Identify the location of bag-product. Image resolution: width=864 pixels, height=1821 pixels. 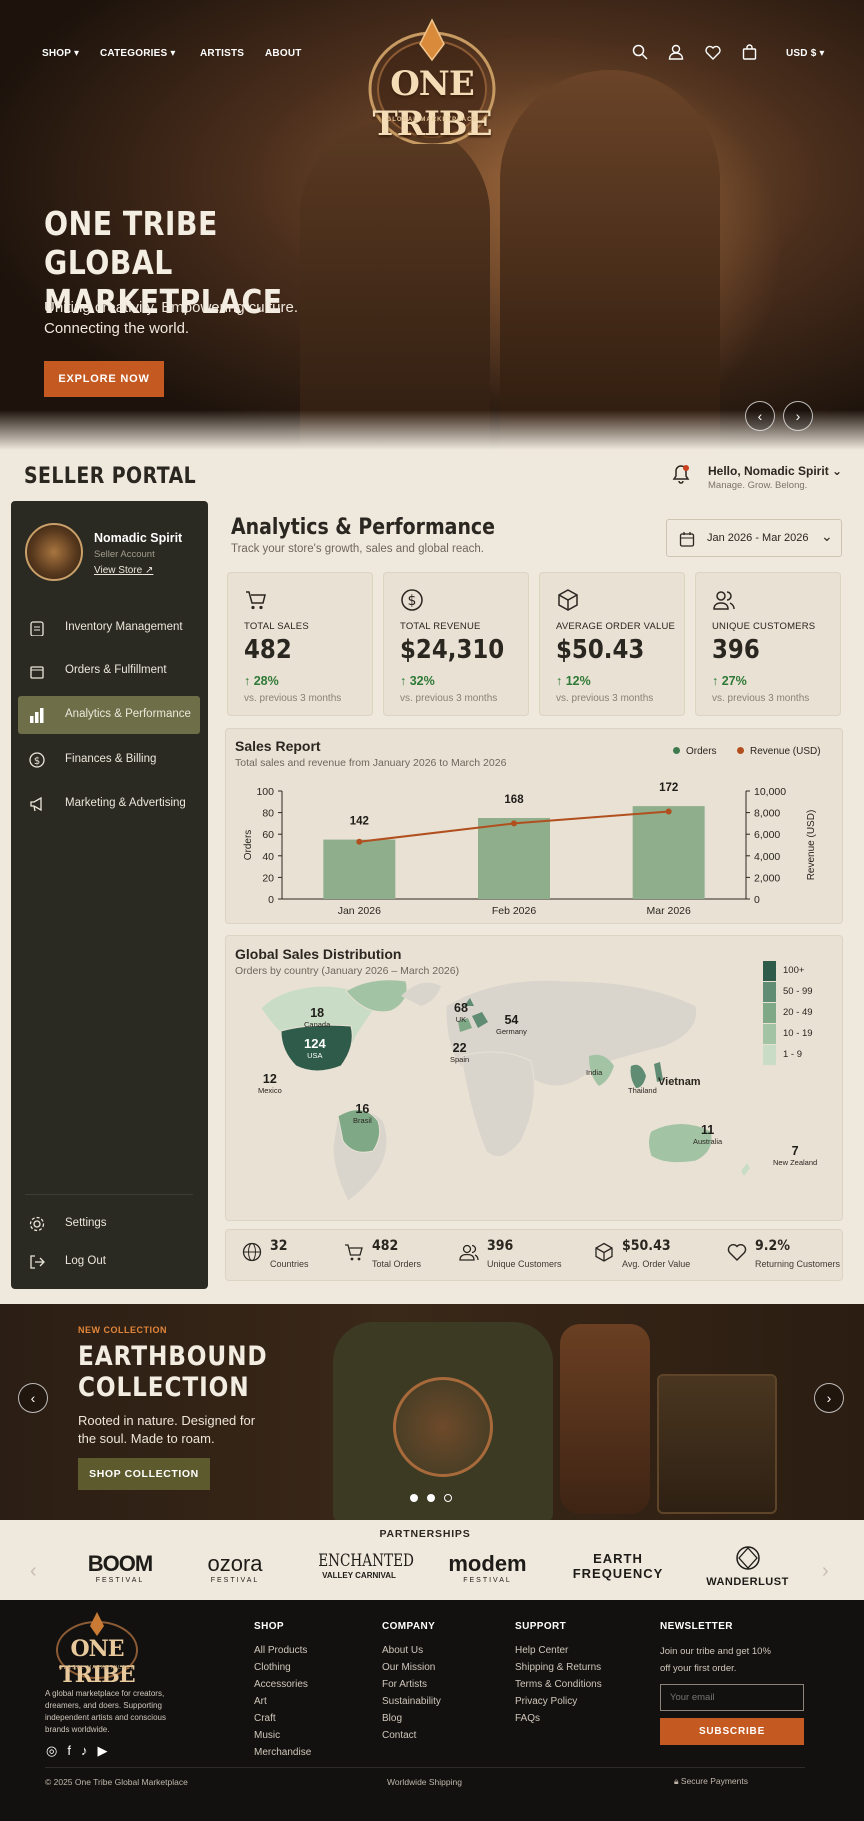
(717, 1444).